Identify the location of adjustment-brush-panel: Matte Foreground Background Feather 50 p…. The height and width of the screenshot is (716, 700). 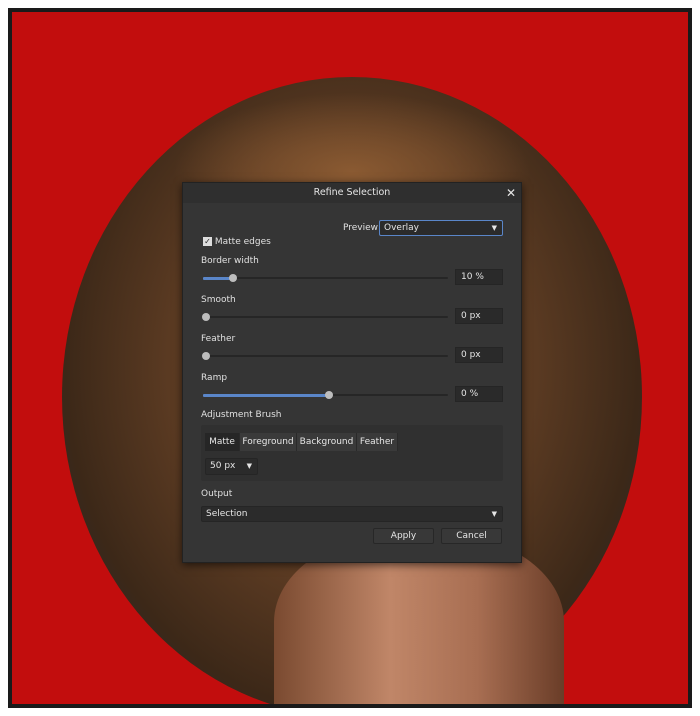
(352, 453).